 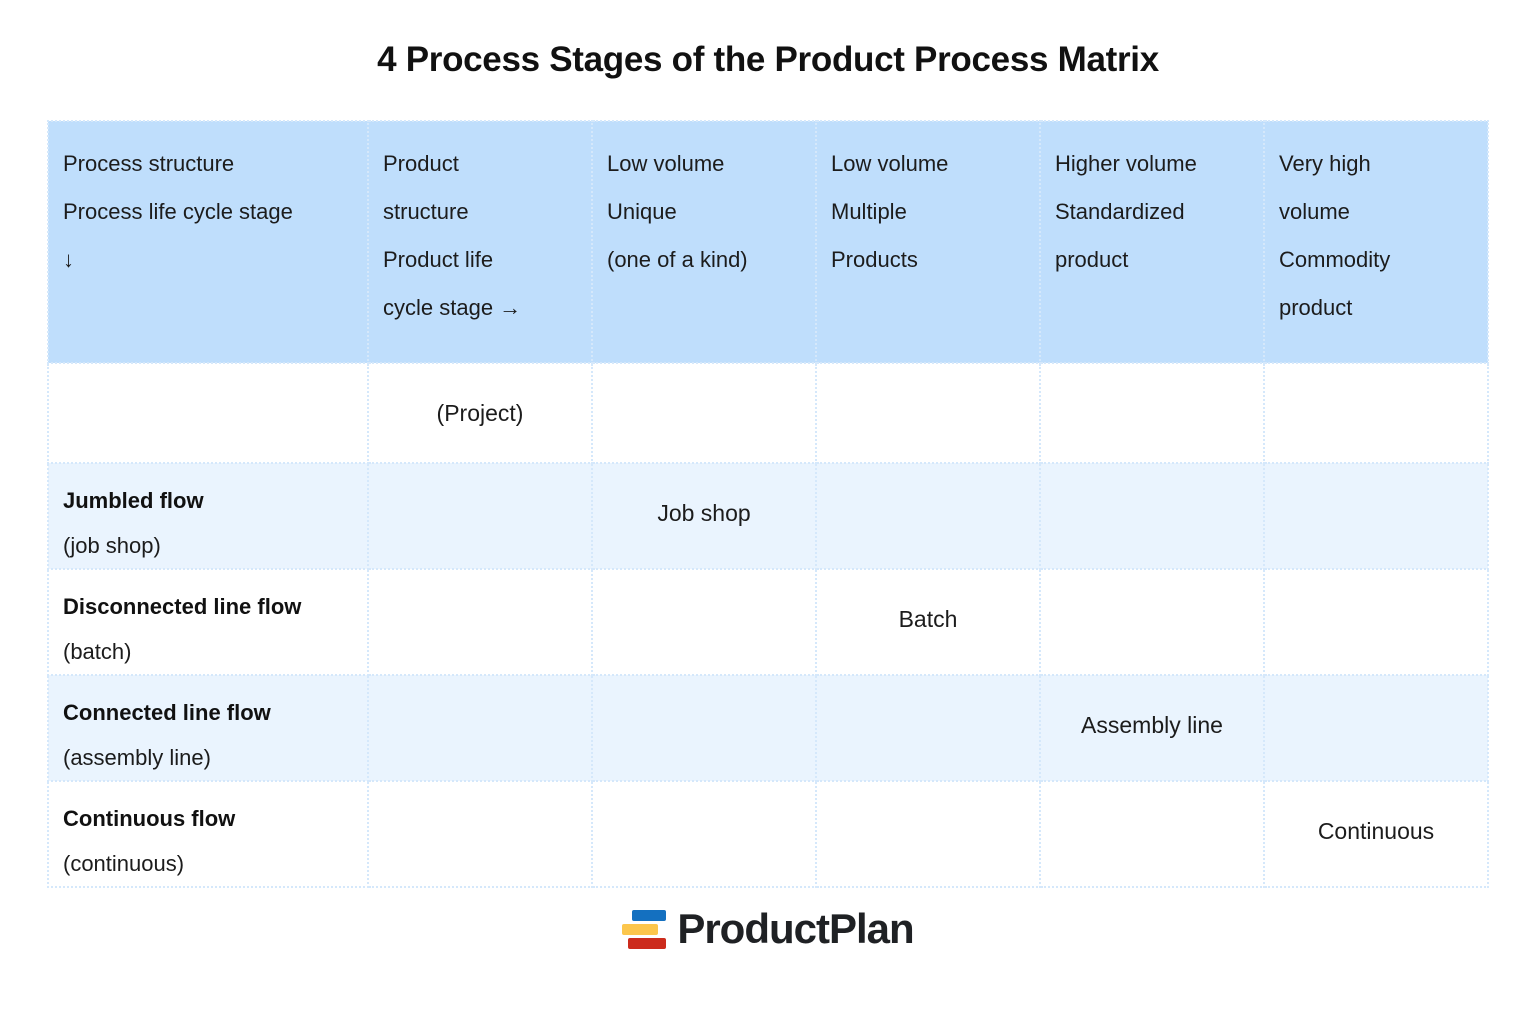 I want to click on header-line: Product life, so click(x=438, y=259).